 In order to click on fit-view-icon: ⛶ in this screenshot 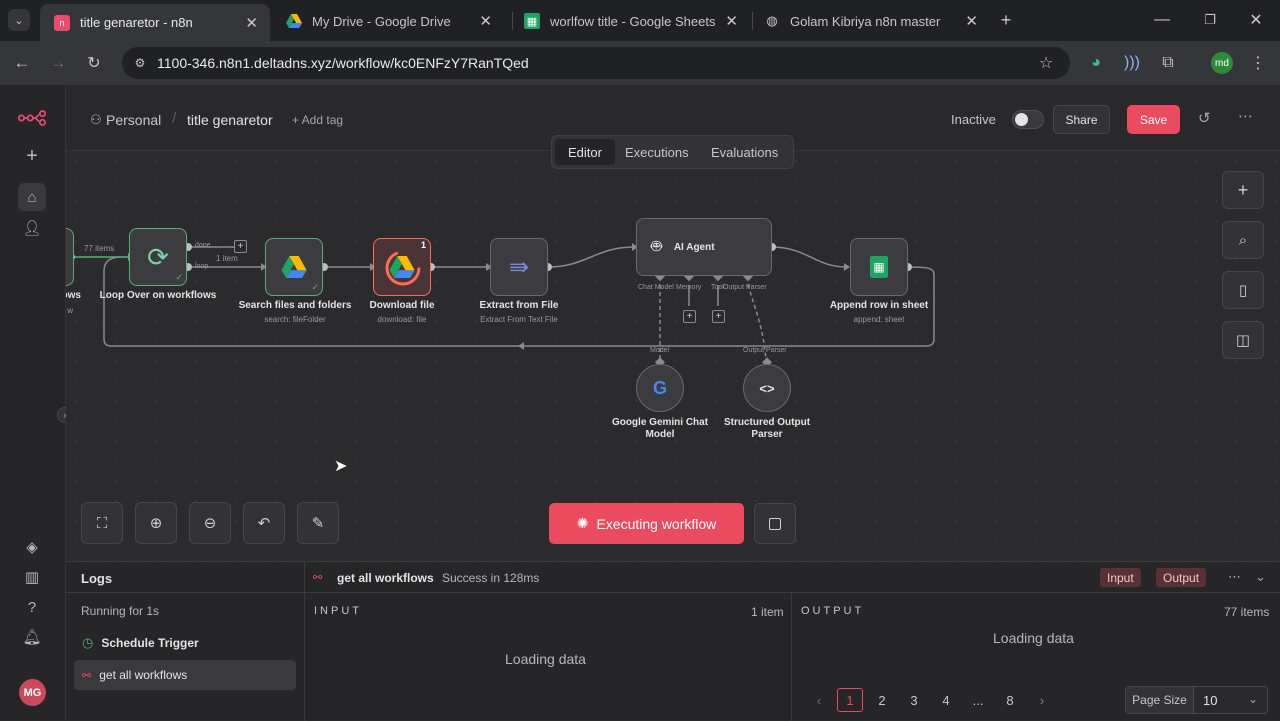, I will do `click(102, 523)`.